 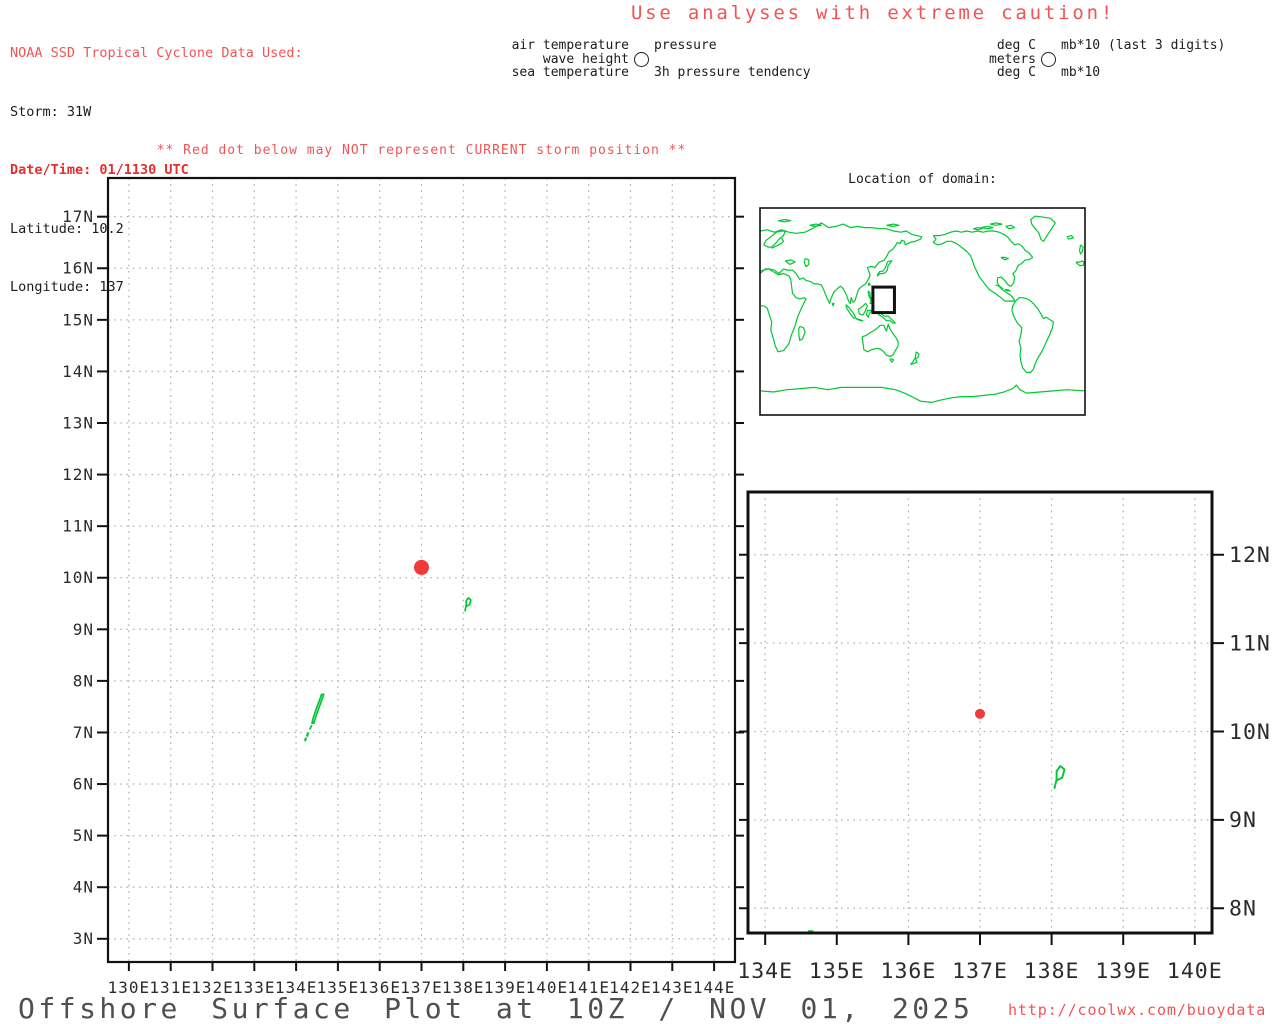 I want to click on zoom-map-x-tick-label: 139E, so click(x=1123, y=971).